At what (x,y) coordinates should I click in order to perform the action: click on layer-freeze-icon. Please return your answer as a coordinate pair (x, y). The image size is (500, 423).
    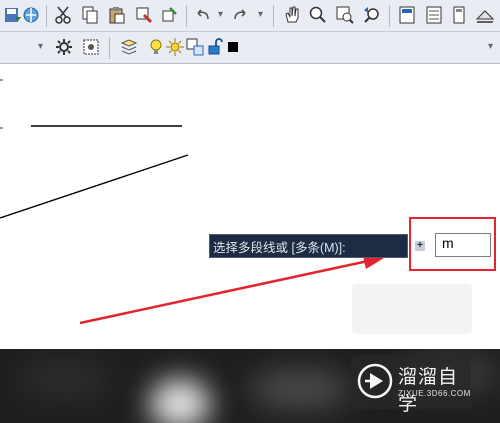
    Looking at the image, I should click on (175, 47).